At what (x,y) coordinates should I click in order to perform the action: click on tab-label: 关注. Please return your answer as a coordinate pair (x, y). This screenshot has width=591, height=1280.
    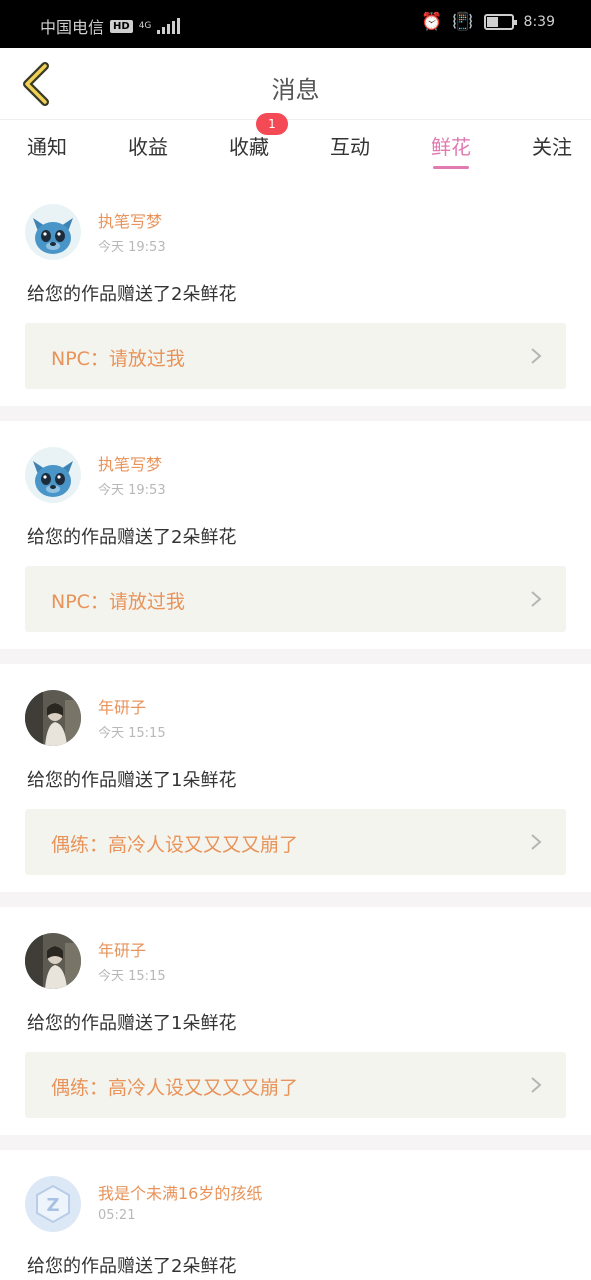
    Looking at the image, I should click on (552, 147).